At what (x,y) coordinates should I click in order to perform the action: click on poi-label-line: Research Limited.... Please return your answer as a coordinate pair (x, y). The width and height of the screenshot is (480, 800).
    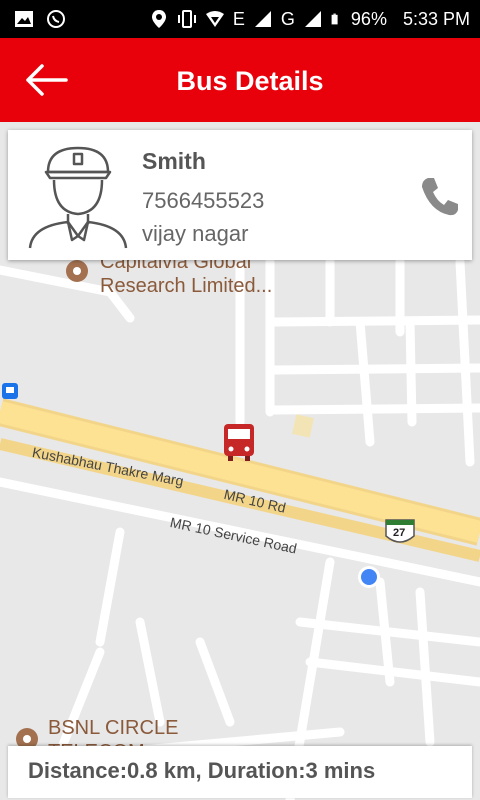
    Looking at the image, I should click on (186, 286).